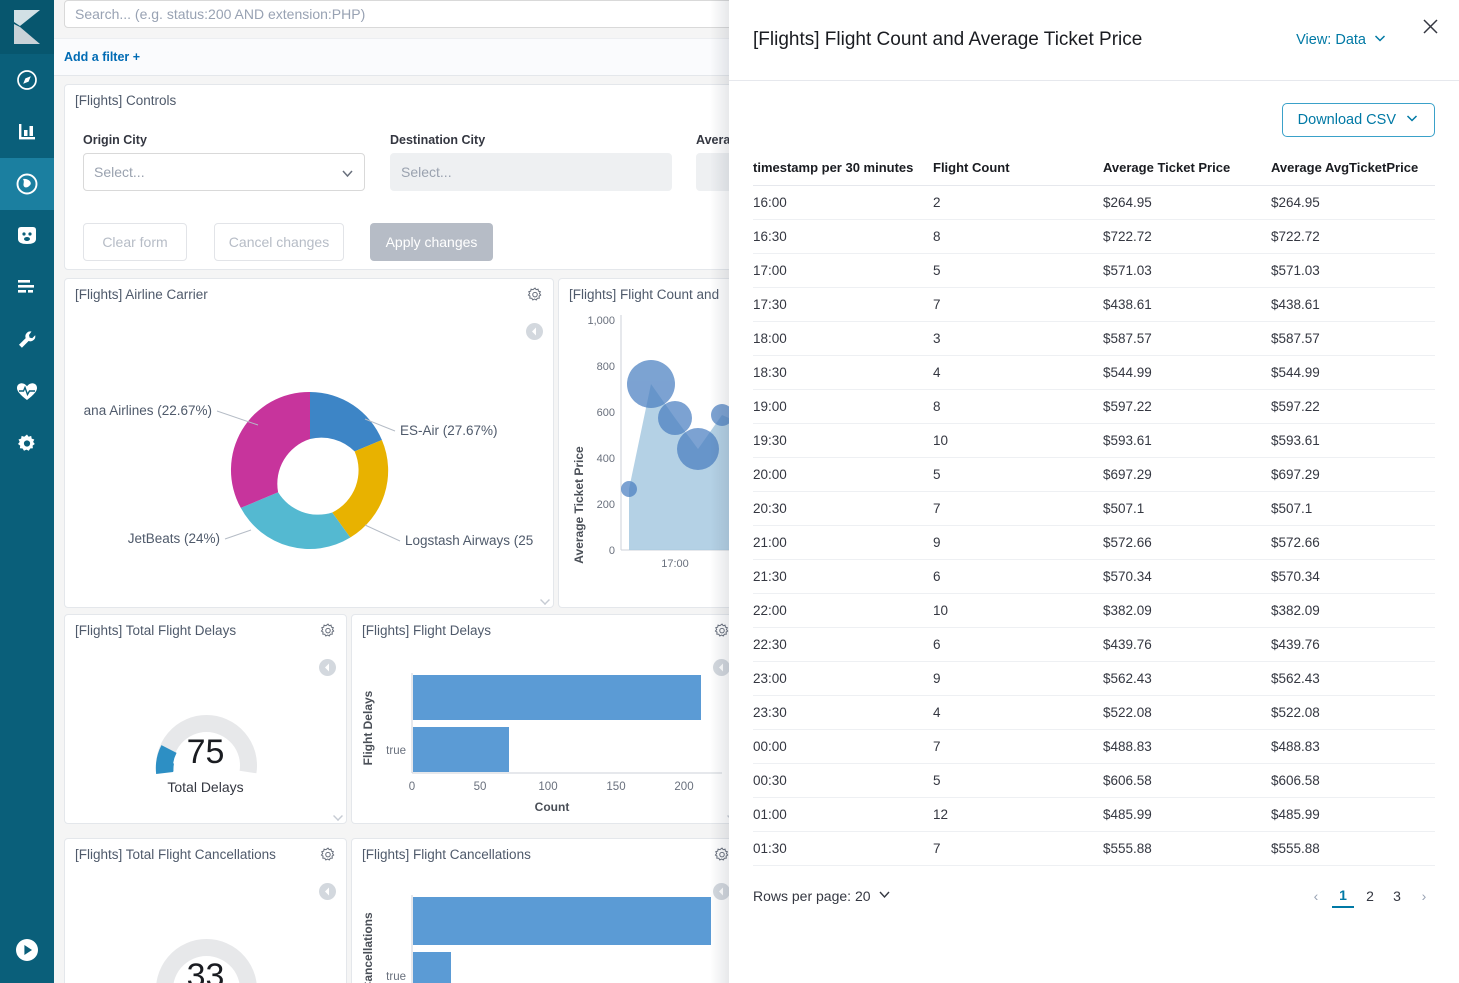 This screenshot has width=1459, height=983. What do you see at coordinates (27, 184) in the screenshot?
I see `sidebar-item-dashboard` at bounding box center [27, 184].